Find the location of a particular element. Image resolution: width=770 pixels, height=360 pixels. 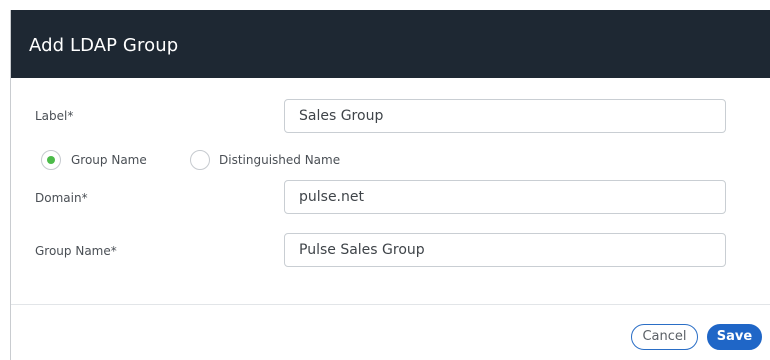

radio-group-name is located at coordinates (51, 160).